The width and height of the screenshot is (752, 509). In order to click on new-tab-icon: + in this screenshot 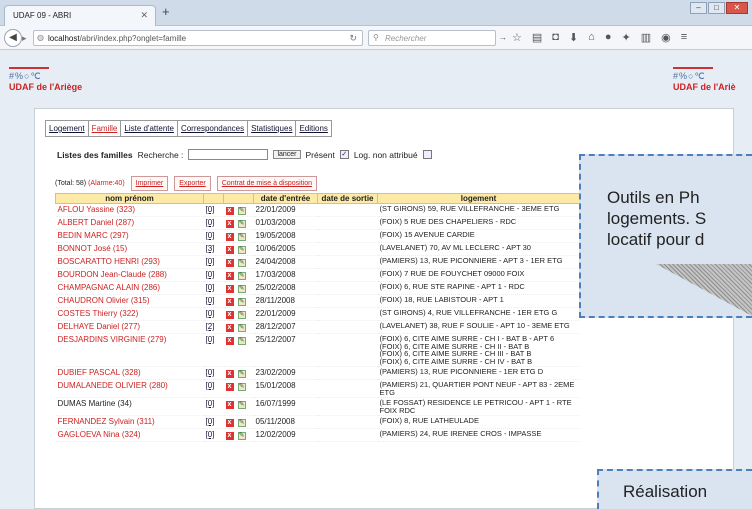, I will do `click(166, 11)`.